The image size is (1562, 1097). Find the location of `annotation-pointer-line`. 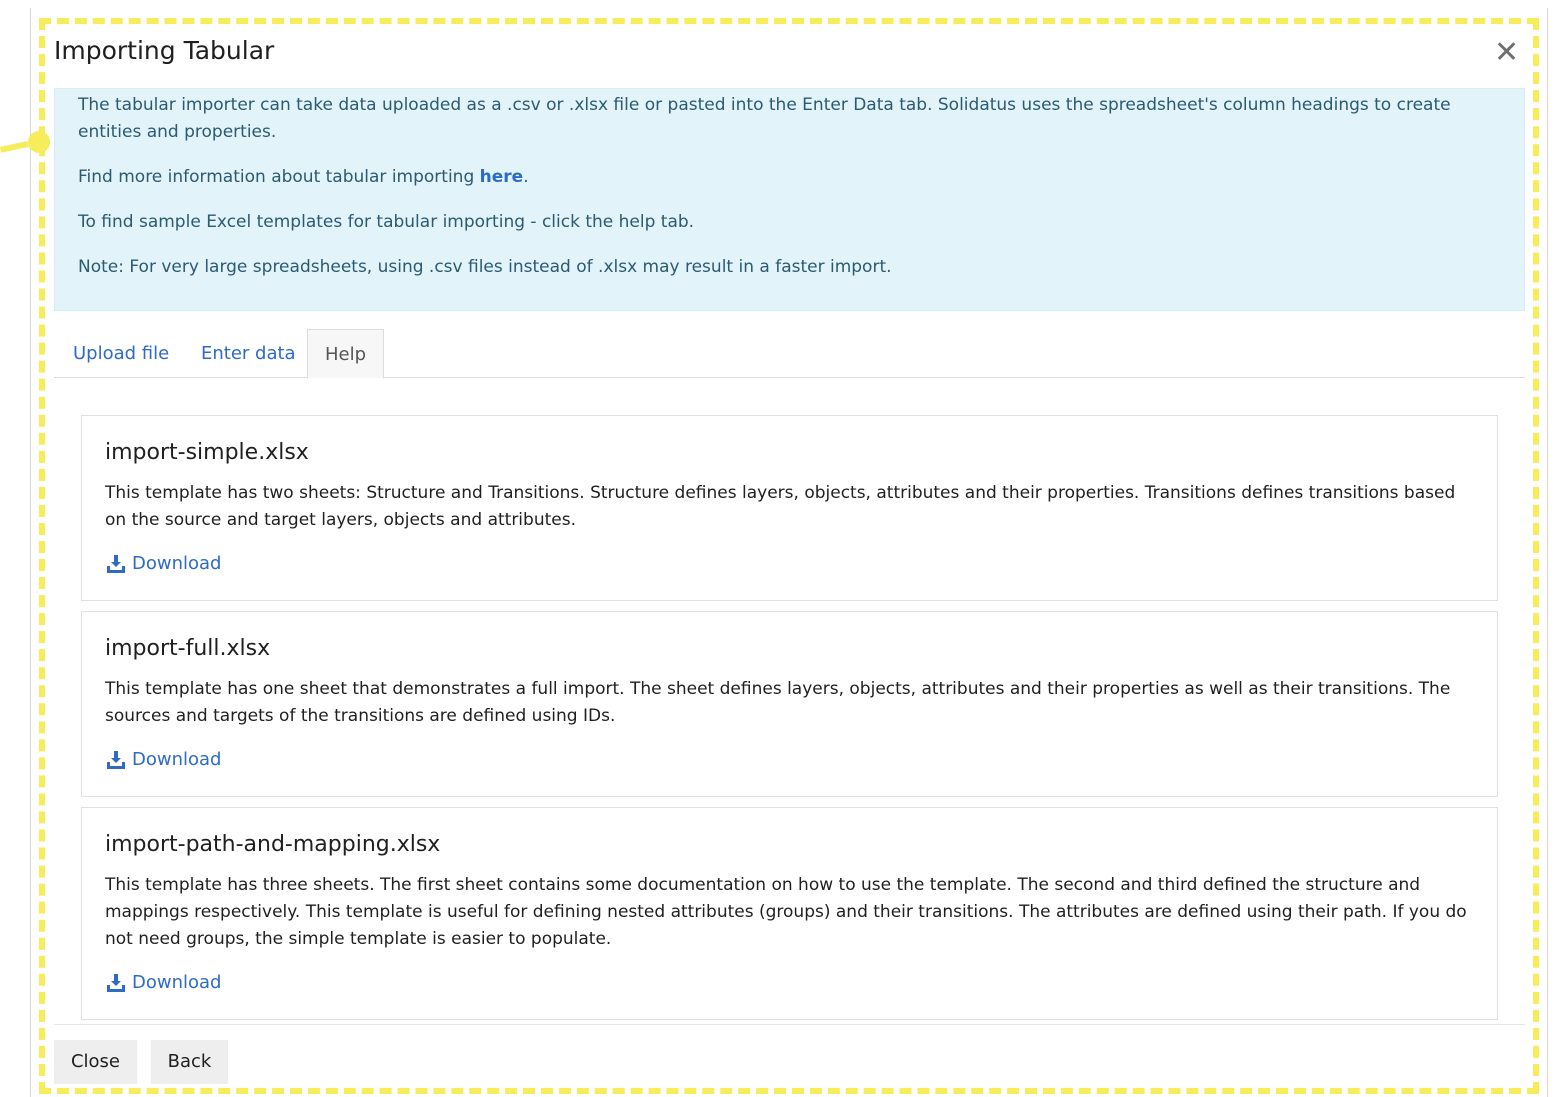

annotation-pointer-line is located at coordinates (14, 147).